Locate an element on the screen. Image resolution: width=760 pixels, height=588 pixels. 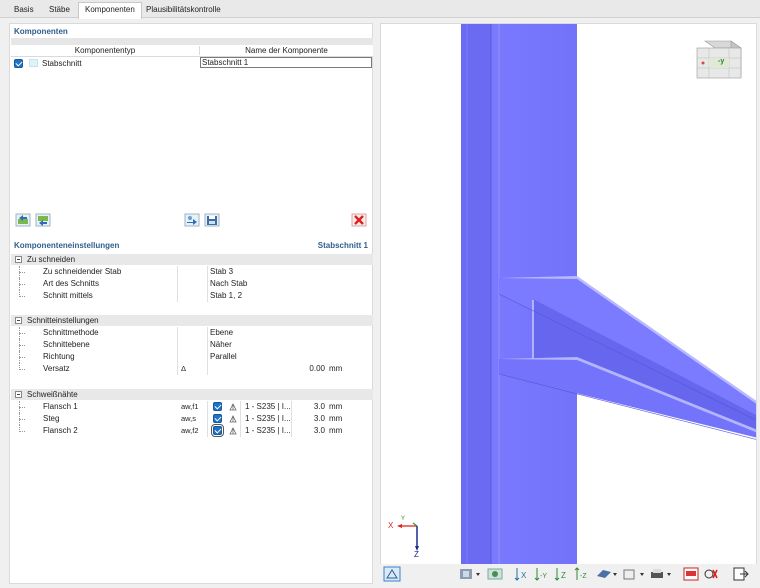
svg-text: -Z is located at coordinates (583, 576).